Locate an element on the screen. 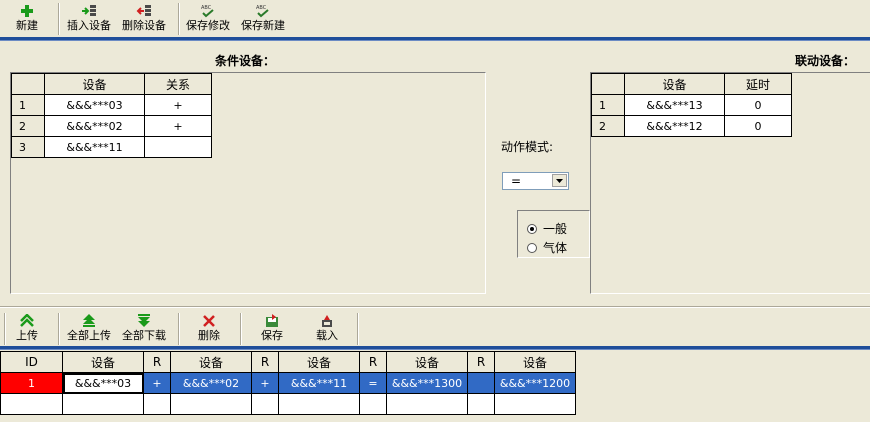  table-row: 3 &&&***11 is located at coordinates (111, 147).